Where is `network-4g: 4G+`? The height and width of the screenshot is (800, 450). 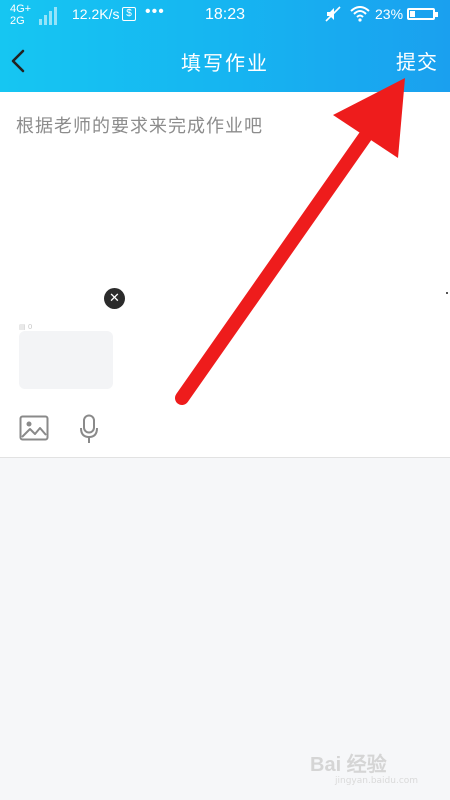 network-4g: 4G+ is located at coordinates (21, 9).